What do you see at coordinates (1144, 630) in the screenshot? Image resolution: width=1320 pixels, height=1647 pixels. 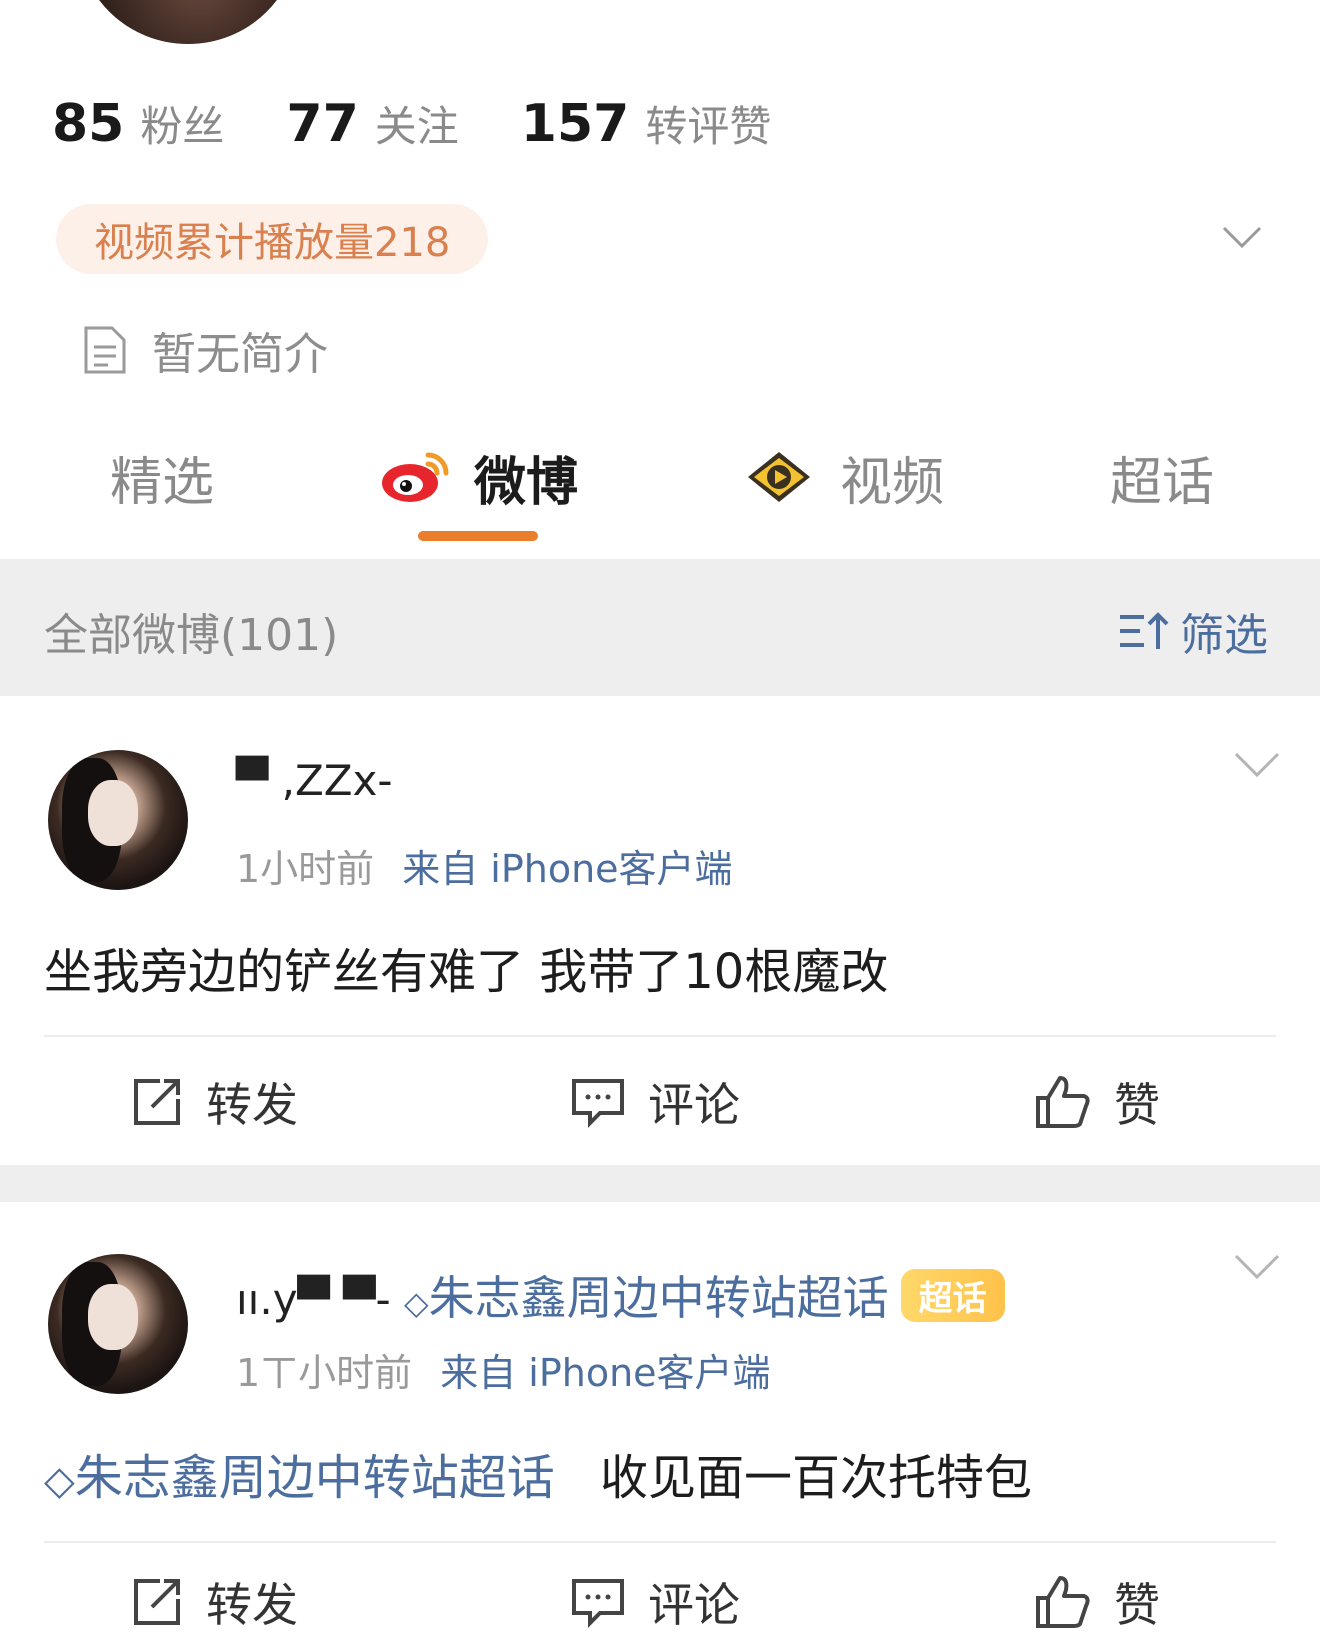 I see `filter-sort-icon` at bounding box center [1144, 630].